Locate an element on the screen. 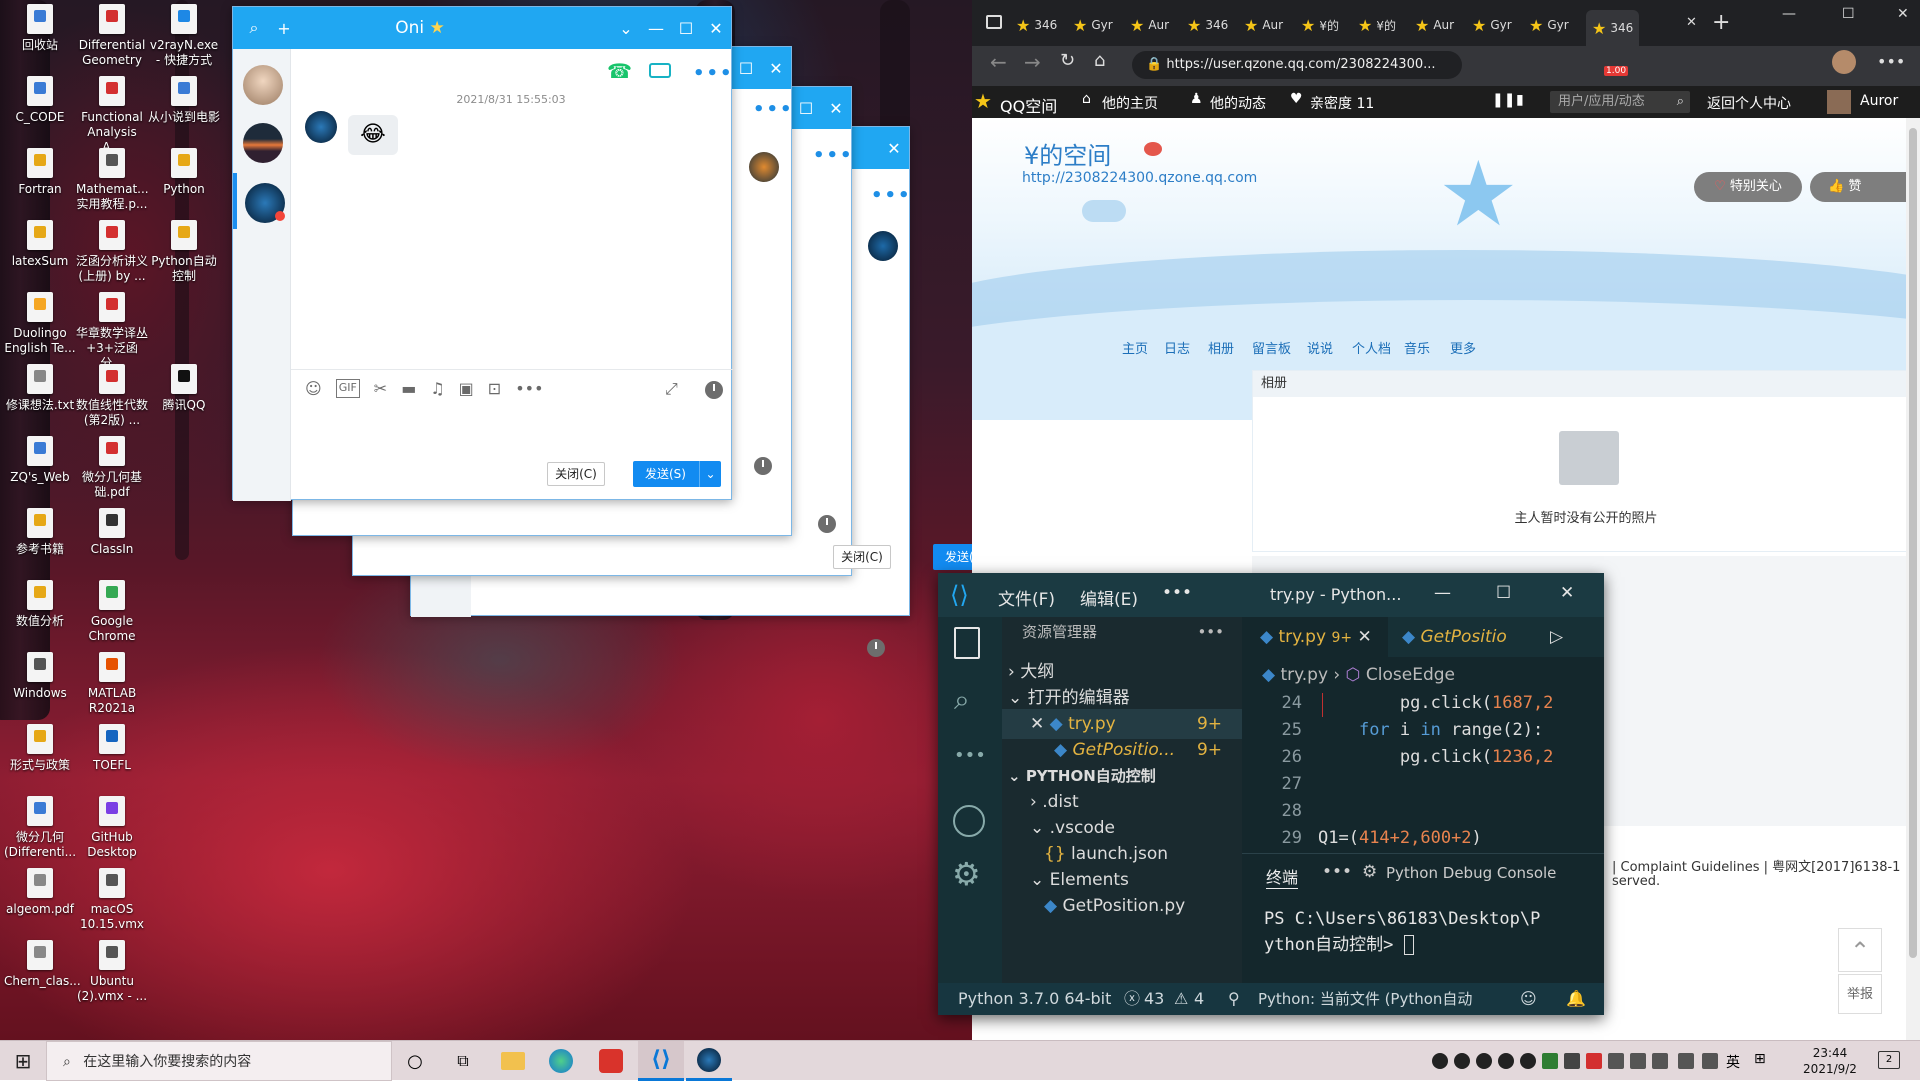  user-name: Auror is located at coordinates (1879, 101).